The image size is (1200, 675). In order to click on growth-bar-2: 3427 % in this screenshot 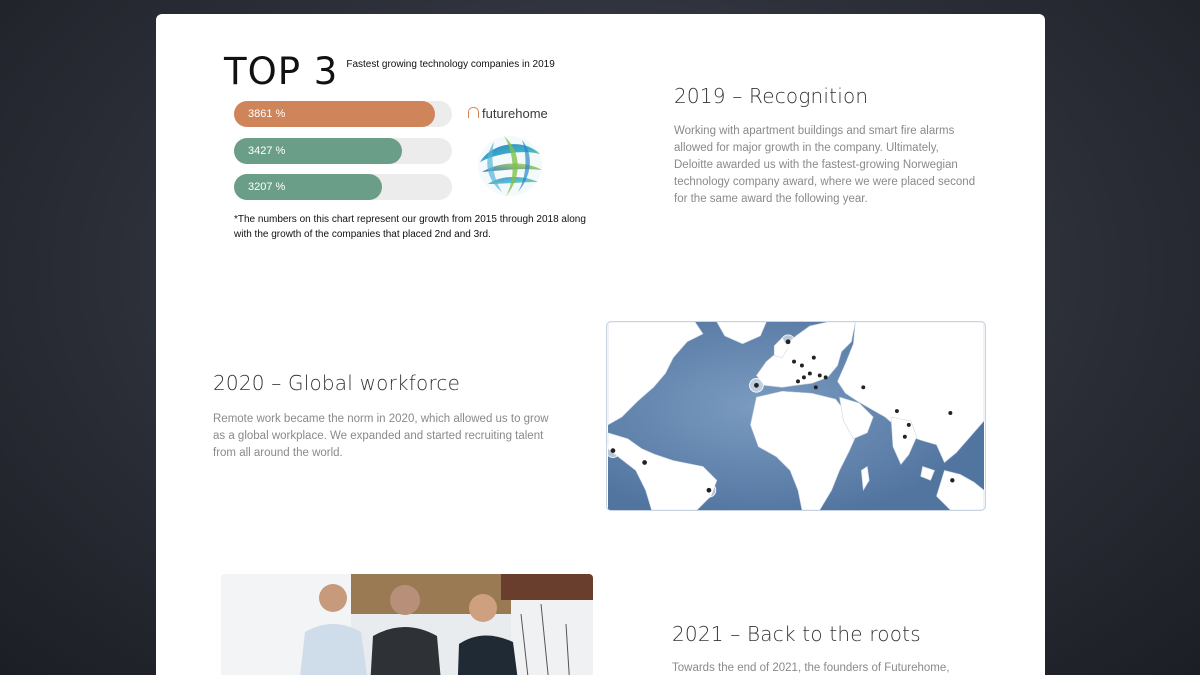, I will do `click(343, 151)`.